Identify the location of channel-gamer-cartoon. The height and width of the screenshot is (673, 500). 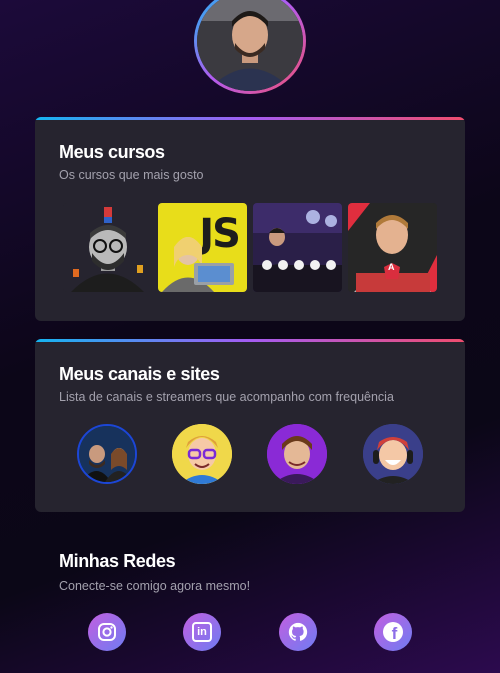
(393, 454).